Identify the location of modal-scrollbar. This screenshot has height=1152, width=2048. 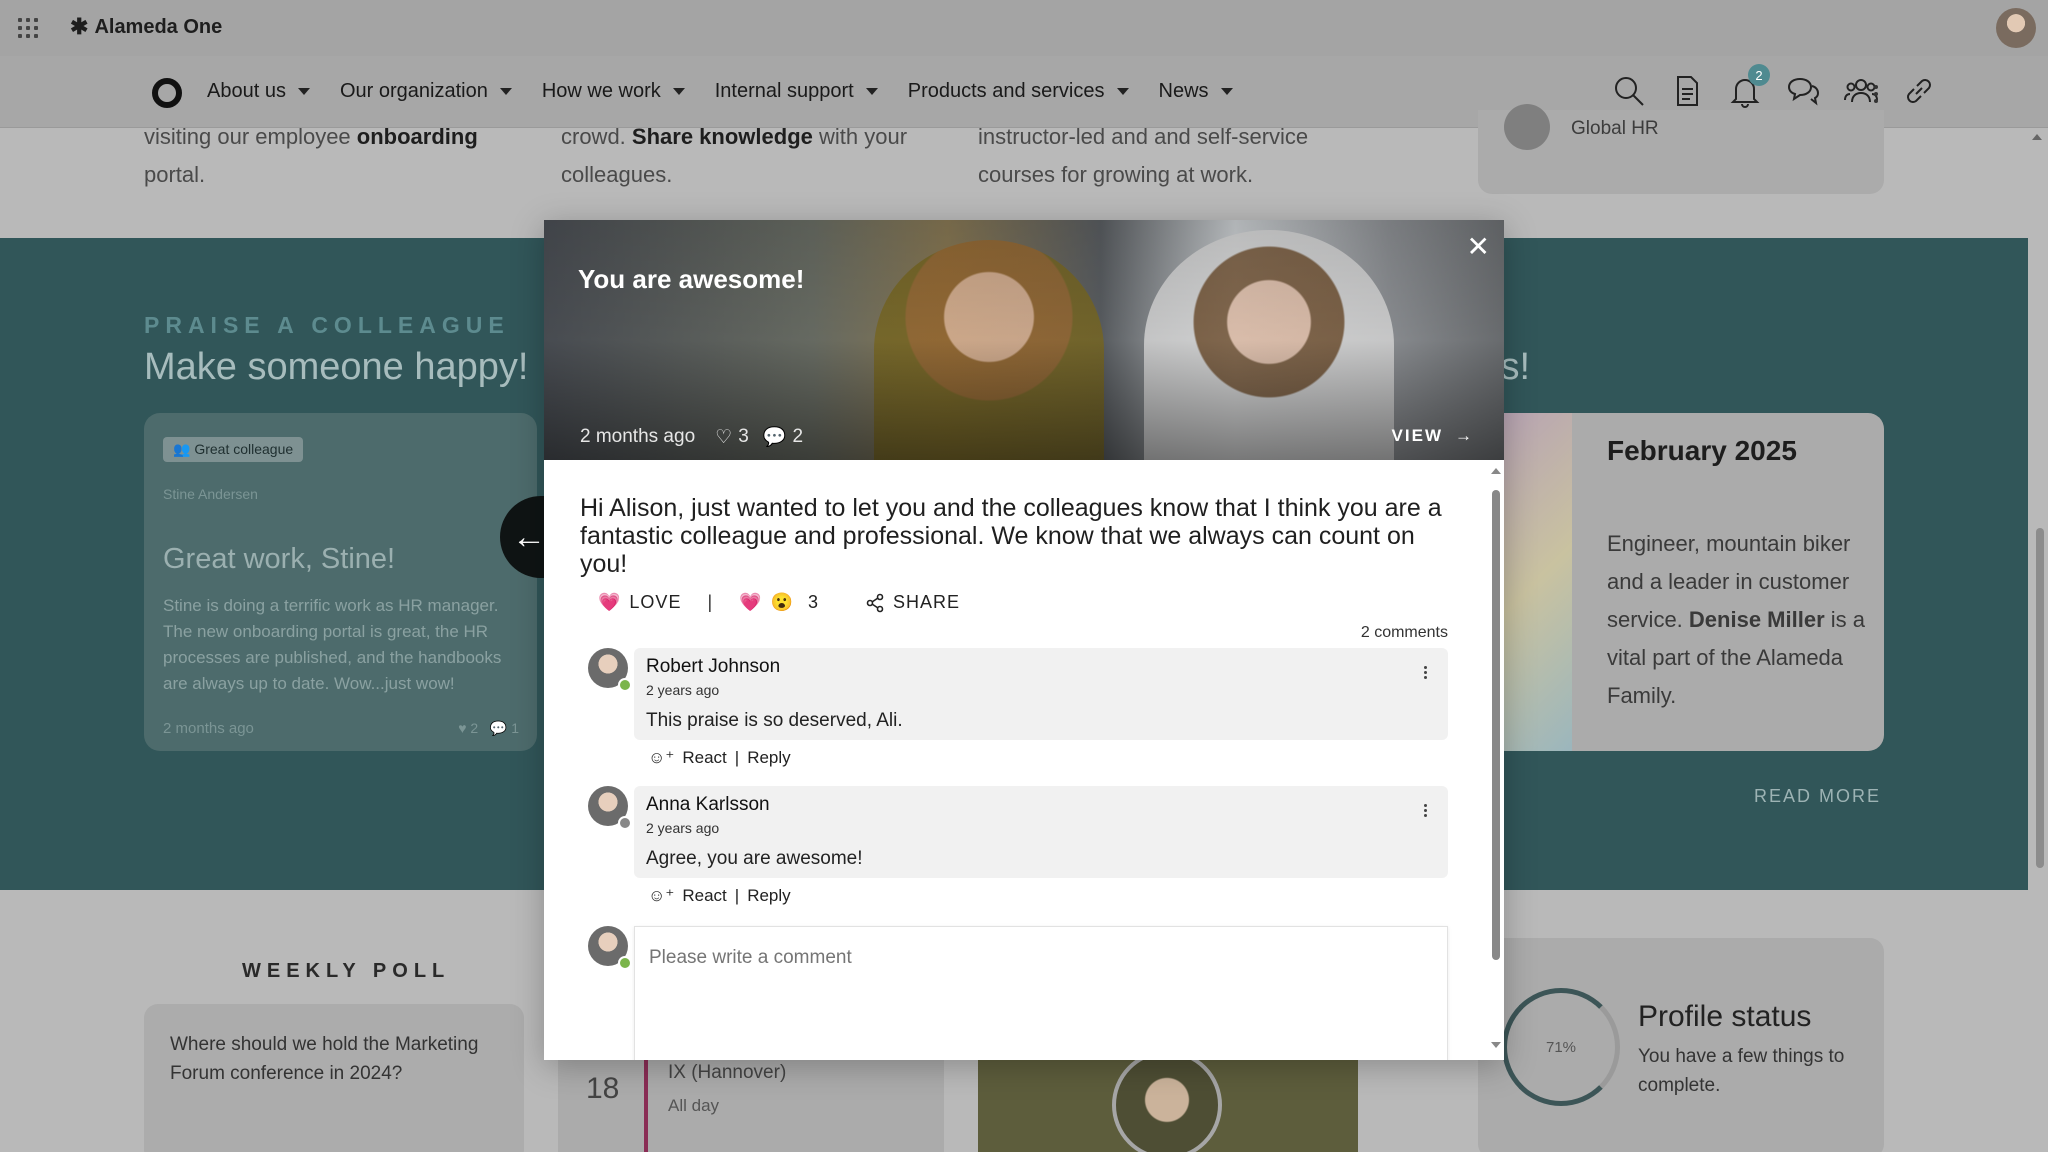
(1496, 758).